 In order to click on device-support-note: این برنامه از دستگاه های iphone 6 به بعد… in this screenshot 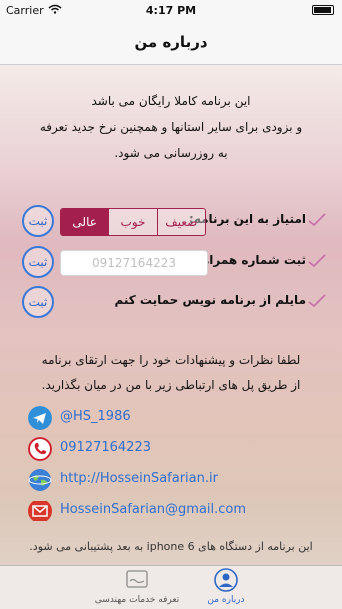, I will do `click(171, 546)`.